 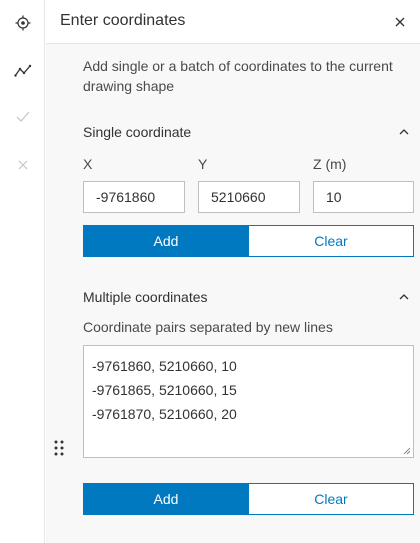 I want to click on polyline-button, so click(x=22, y=70).